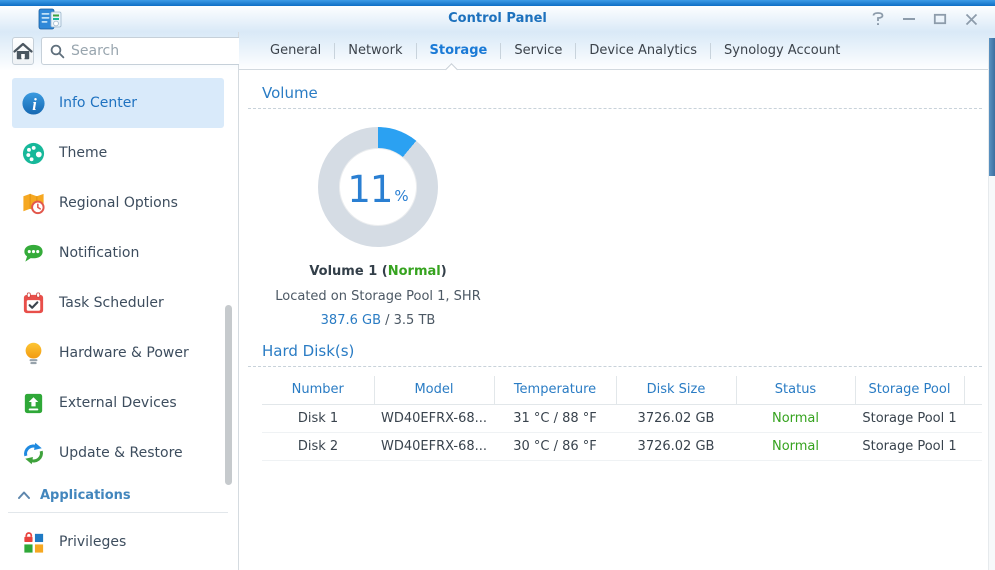  Describe the element at coordinates (555, 418) in the screenshot. I see `disk-temperature: 31 °C / 88 °F` at that location.